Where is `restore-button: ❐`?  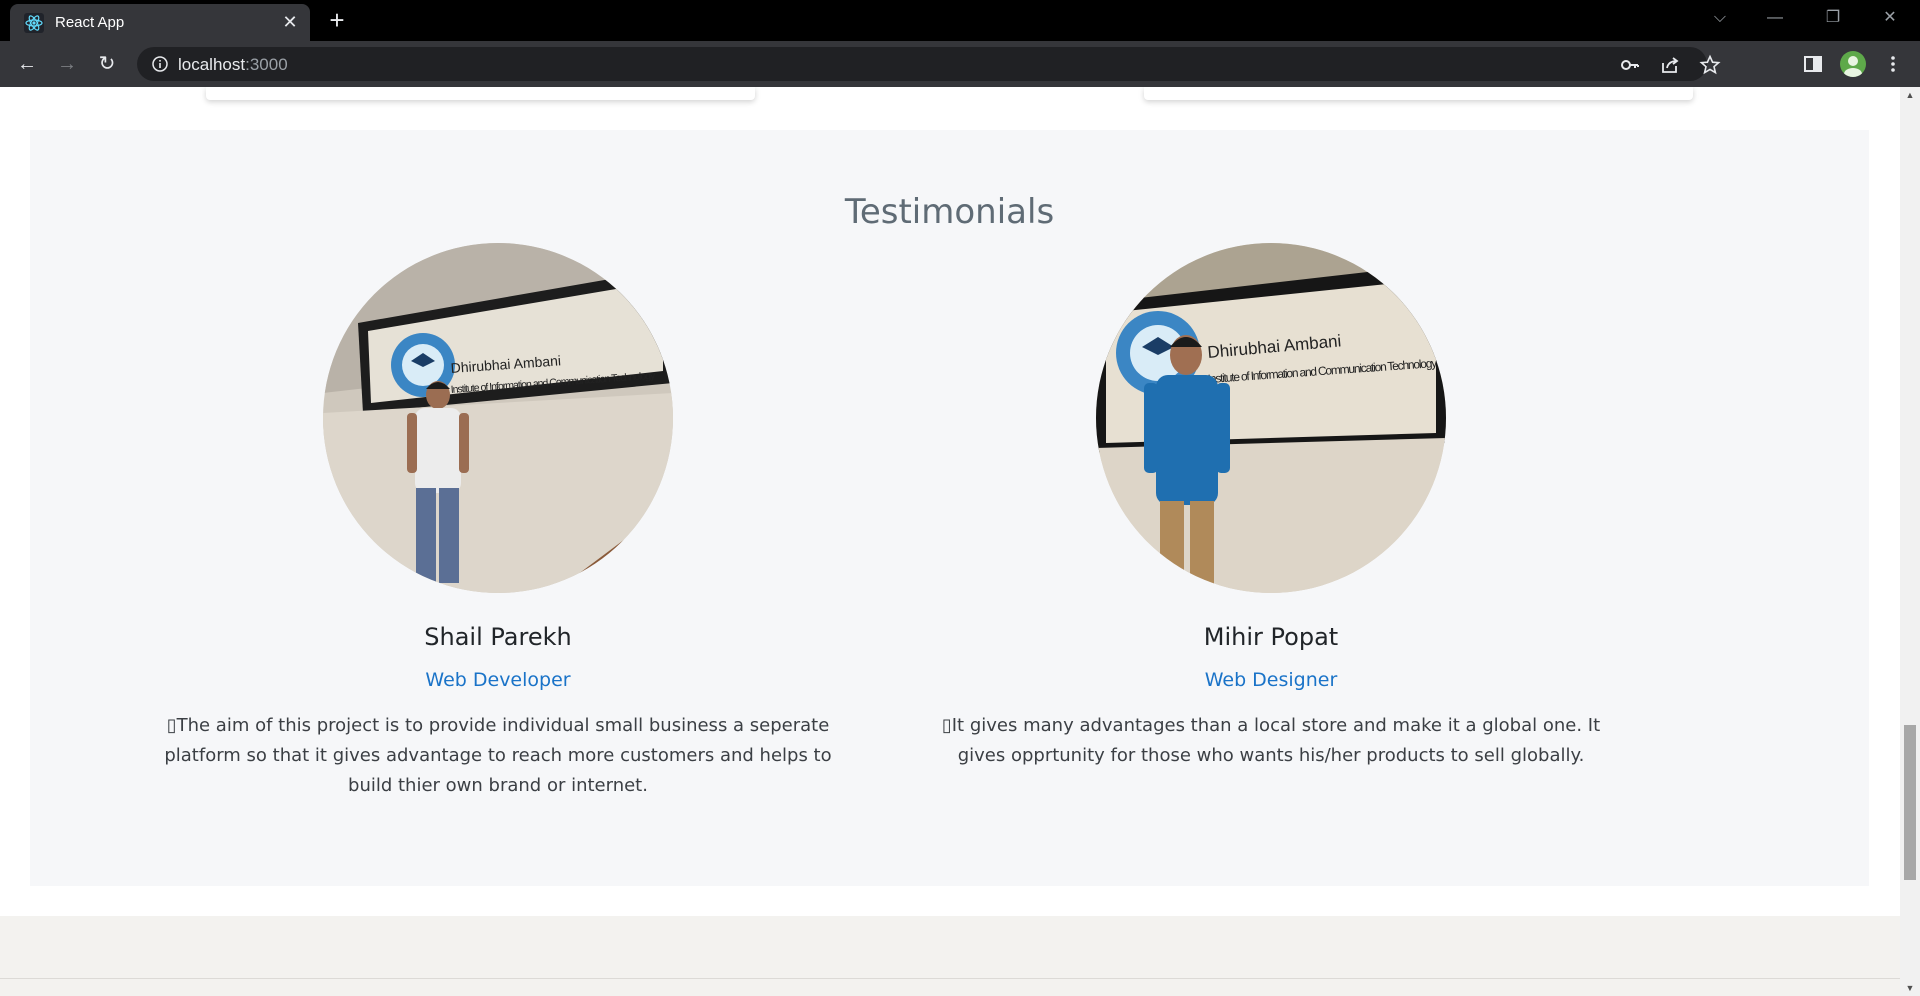 restore-button: ❐ is located at coordinates (1833, 18).